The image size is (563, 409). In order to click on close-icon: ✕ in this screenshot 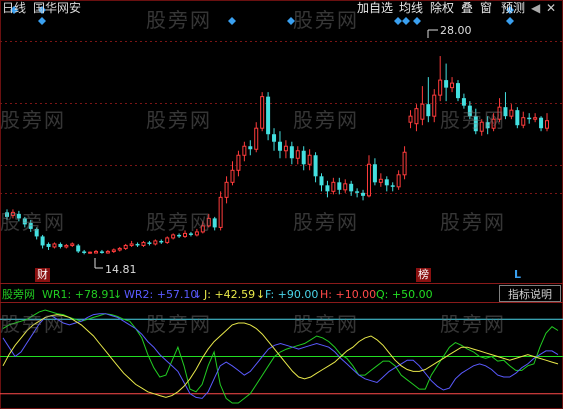, I will do `click(551, 8)`.